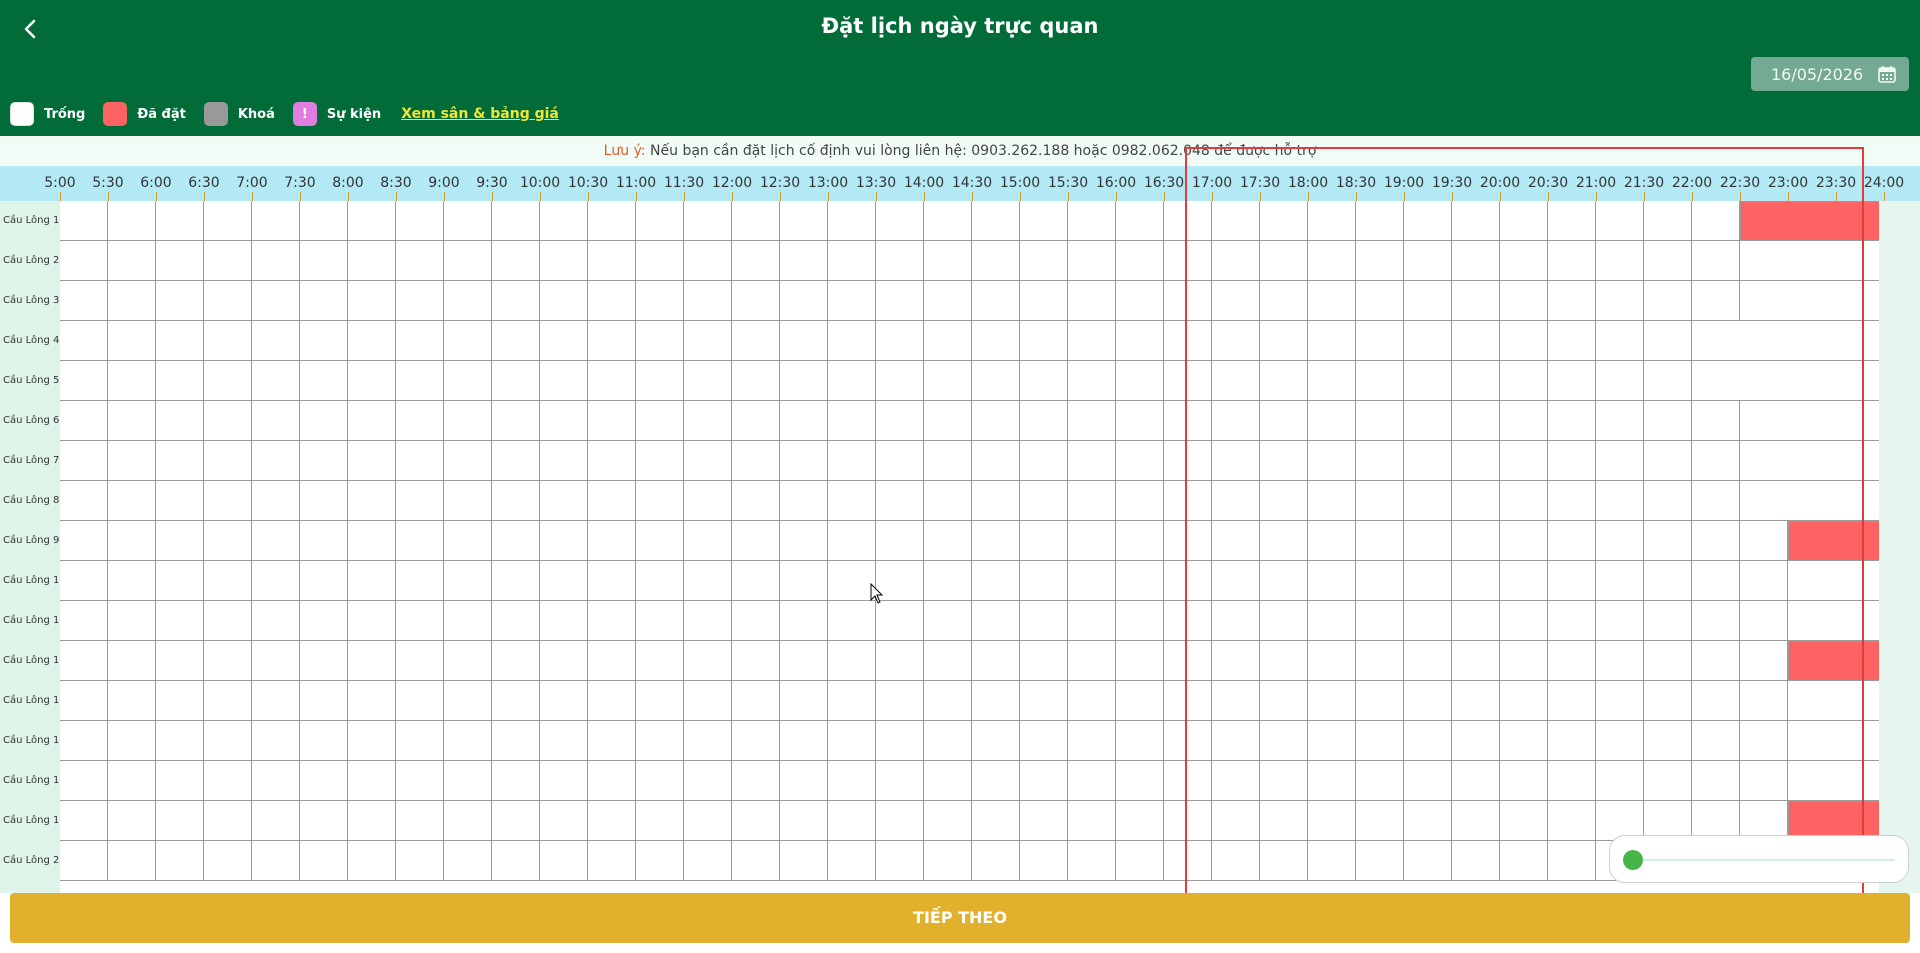  Describe the element at coordinates (1759, 859) in the screenshot. I see `zoom-slider` at that location.